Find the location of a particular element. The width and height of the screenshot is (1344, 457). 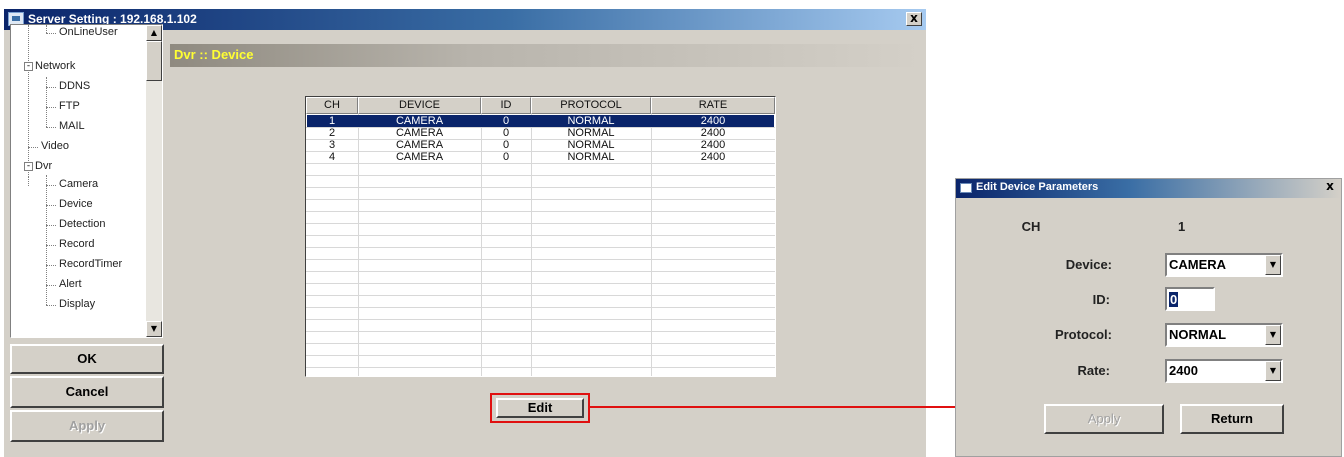

cell-ch: 3 is located at coordinates (332, 145).